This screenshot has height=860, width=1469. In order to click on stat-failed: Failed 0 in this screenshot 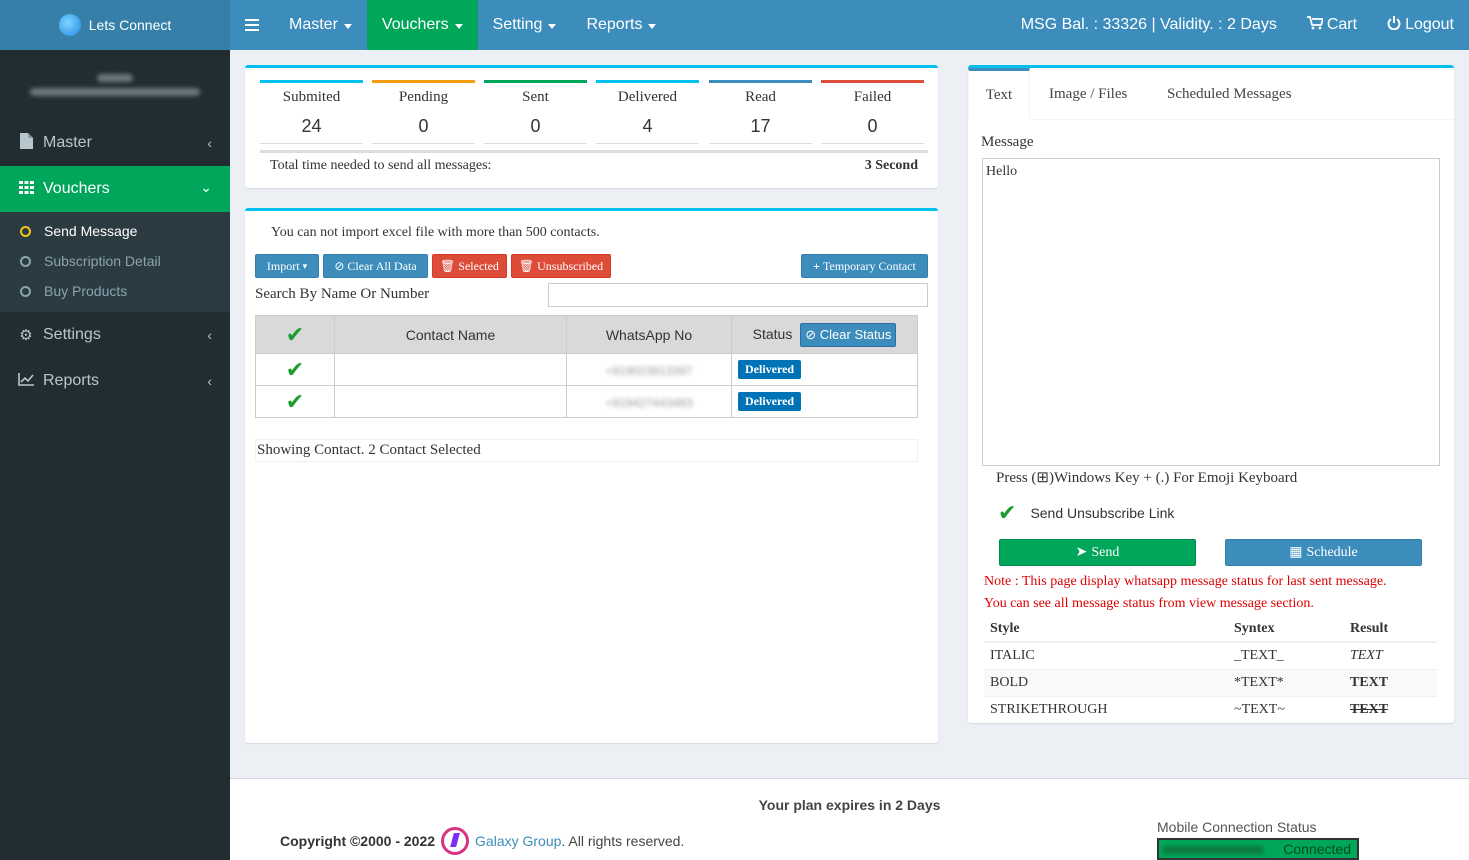, I will do `click(872, 112)`.